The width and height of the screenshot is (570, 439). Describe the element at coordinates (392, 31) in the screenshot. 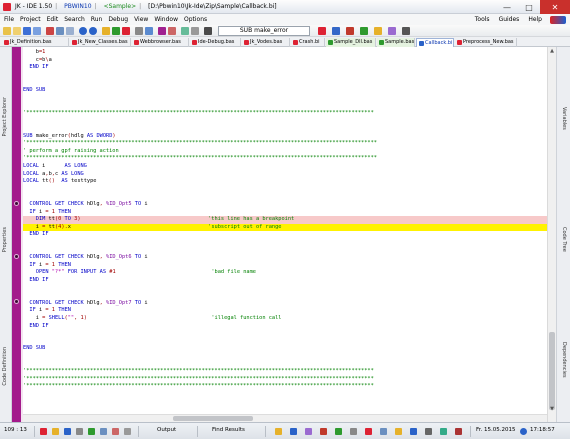

I see `snippet-icon` at that location.